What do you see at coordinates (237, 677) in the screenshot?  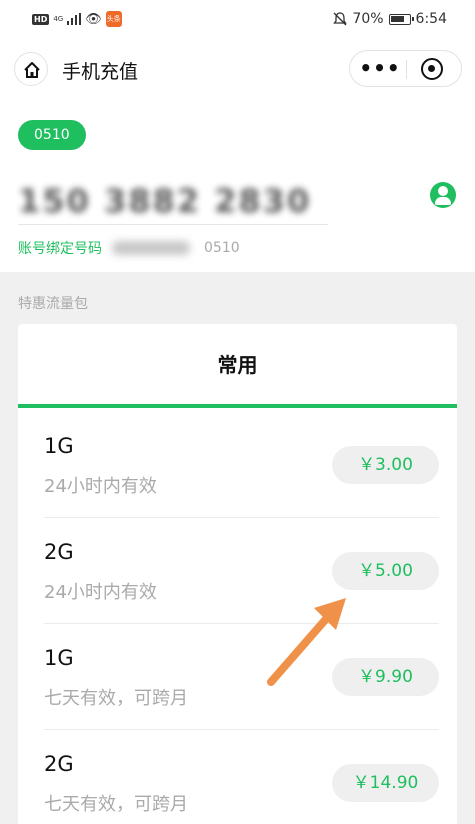 I see `package-item: 1G 七天有效，可跨月 ￥9.90` at bounding box center [237, 677].